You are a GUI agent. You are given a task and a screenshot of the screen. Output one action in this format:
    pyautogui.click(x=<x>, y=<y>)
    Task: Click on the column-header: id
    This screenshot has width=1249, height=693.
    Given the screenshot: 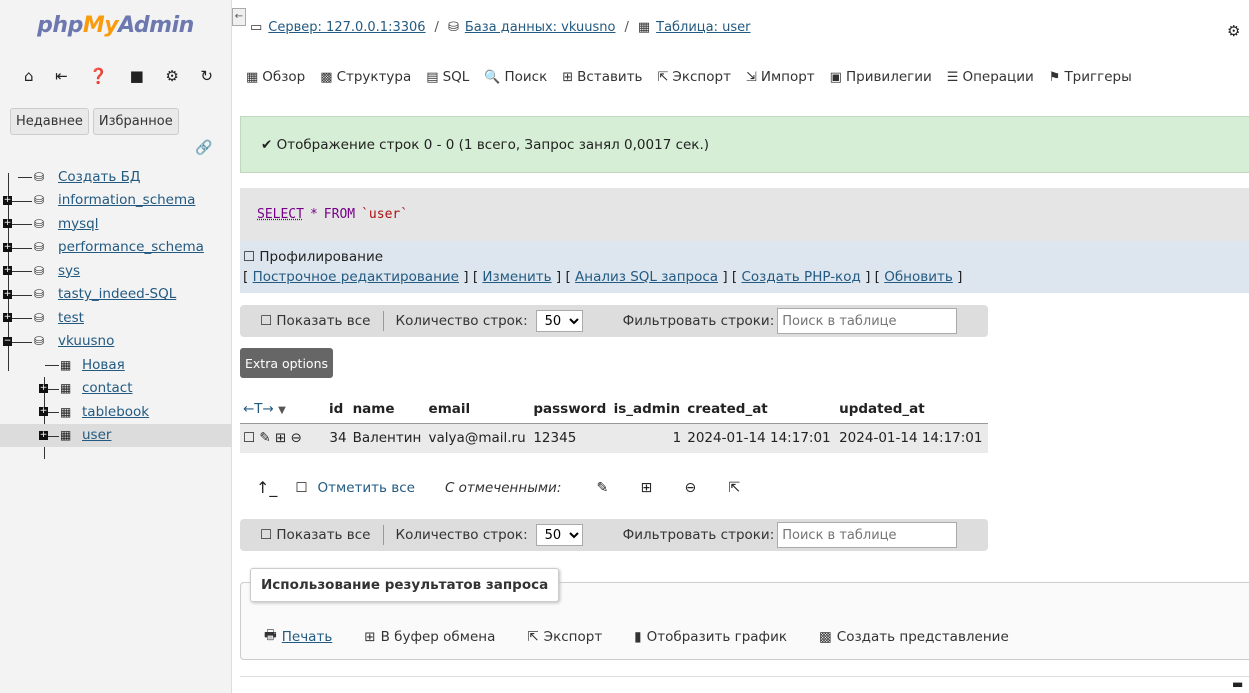 What is the action you would take?
    pyautogui.click(x=338, y=409)
    